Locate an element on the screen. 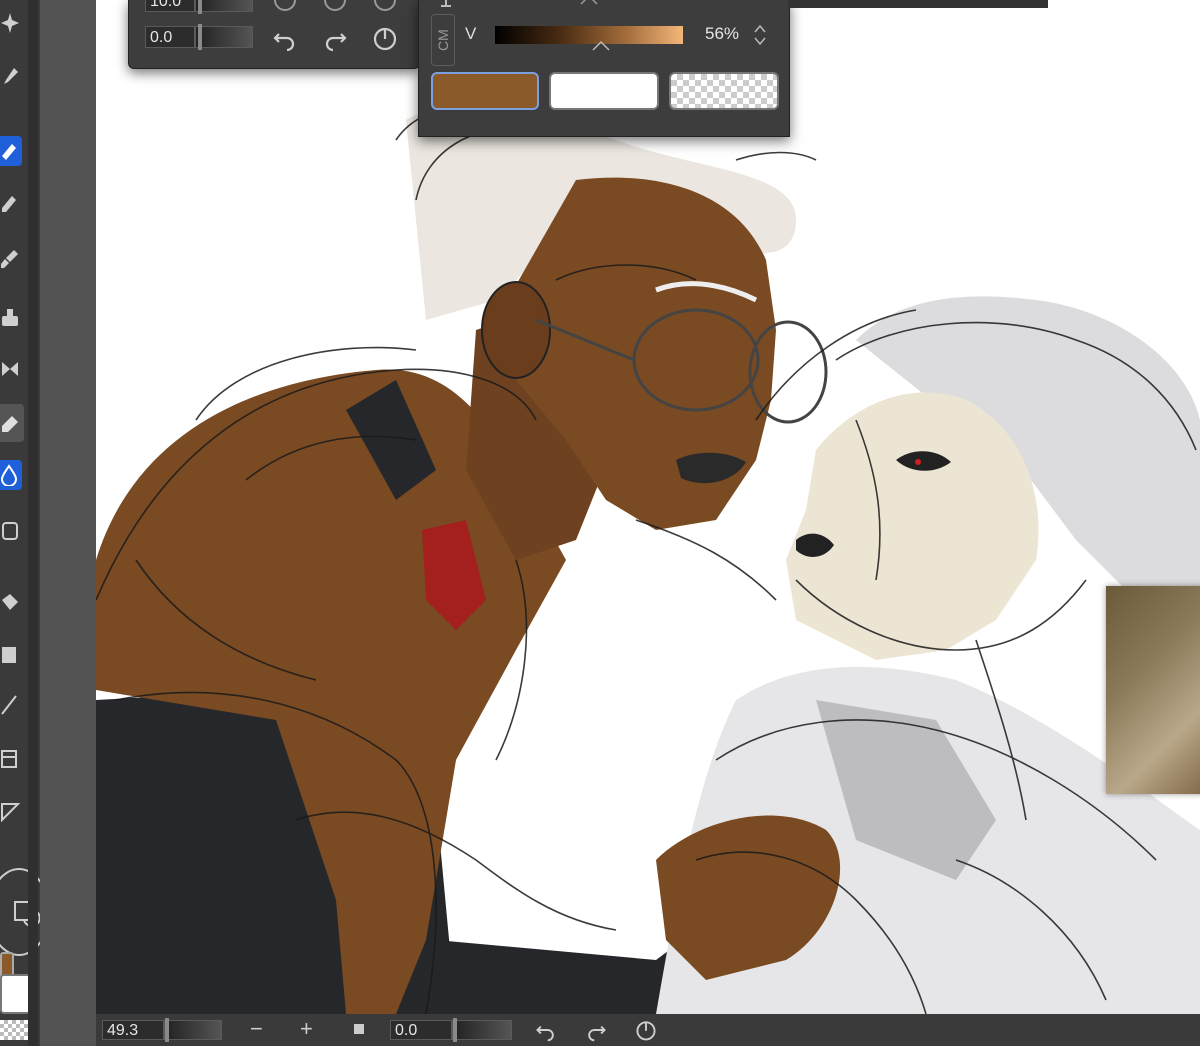 This screenshot has width=1200, height=1046. rotate-right-icon is located at coordinates (596, 1030).